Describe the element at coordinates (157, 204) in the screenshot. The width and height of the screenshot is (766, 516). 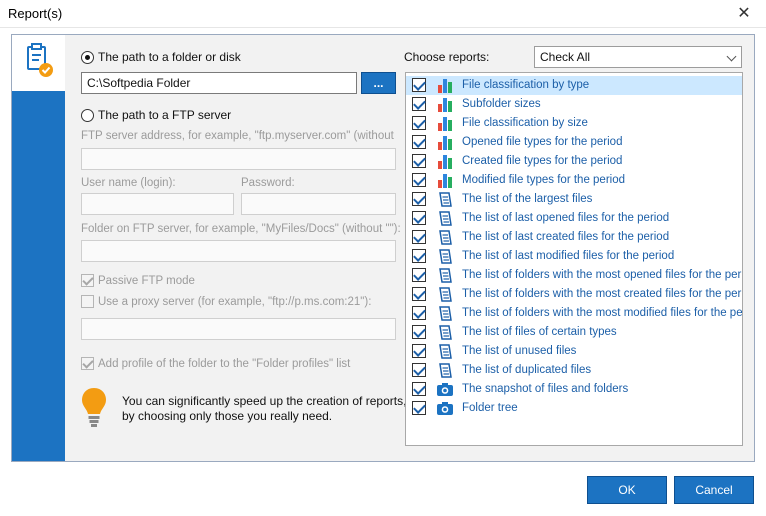
I see `user-name-input` at that location.